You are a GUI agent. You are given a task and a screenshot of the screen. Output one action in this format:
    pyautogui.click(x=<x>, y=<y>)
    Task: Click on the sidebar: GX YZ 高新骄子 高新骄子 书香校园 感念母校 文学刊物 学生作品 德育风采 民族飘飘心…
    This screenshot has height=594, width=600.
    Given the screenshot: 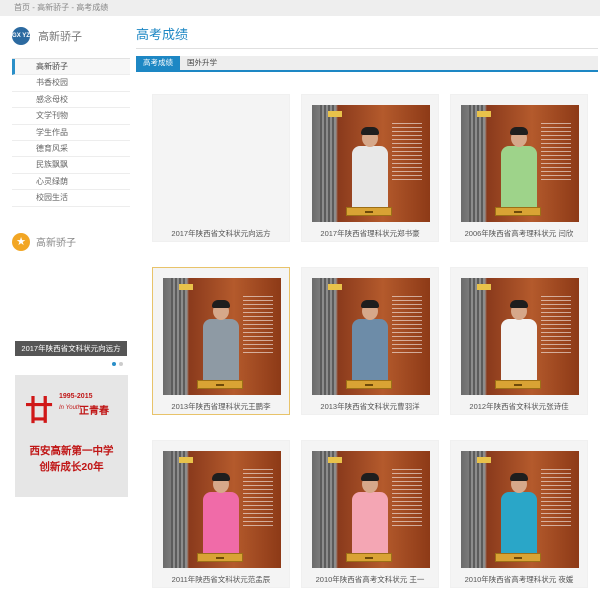 What is the action you would take?
    pyautogui.click(x=71, y=135)
    